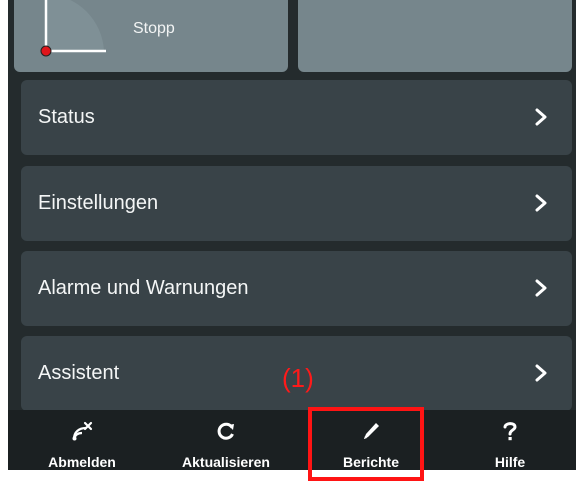 The image size is (576, 481). What do you see at coordinates (226, 462) in the screenshot?
I see `tab-label: Aktualisieren` at bounding box center [226, 462].